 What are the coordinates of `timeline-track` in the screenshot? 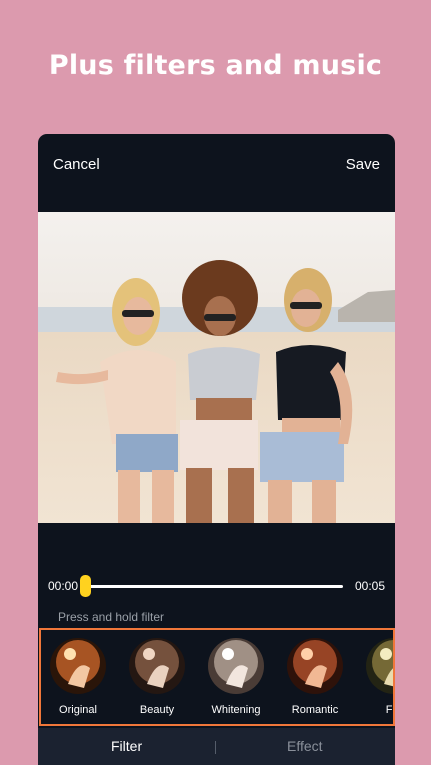 It's located at (214, 586).